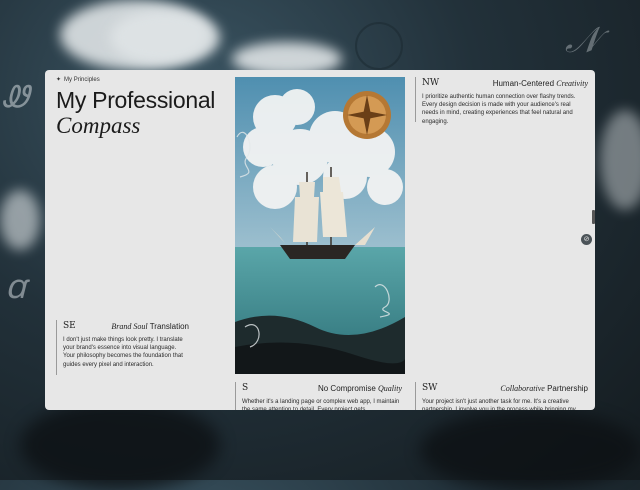  What do you see at coordinates (82, 79) in the screenshot?
I see `breadcrumb-label: My Principles` at bounding box center [82, 79].